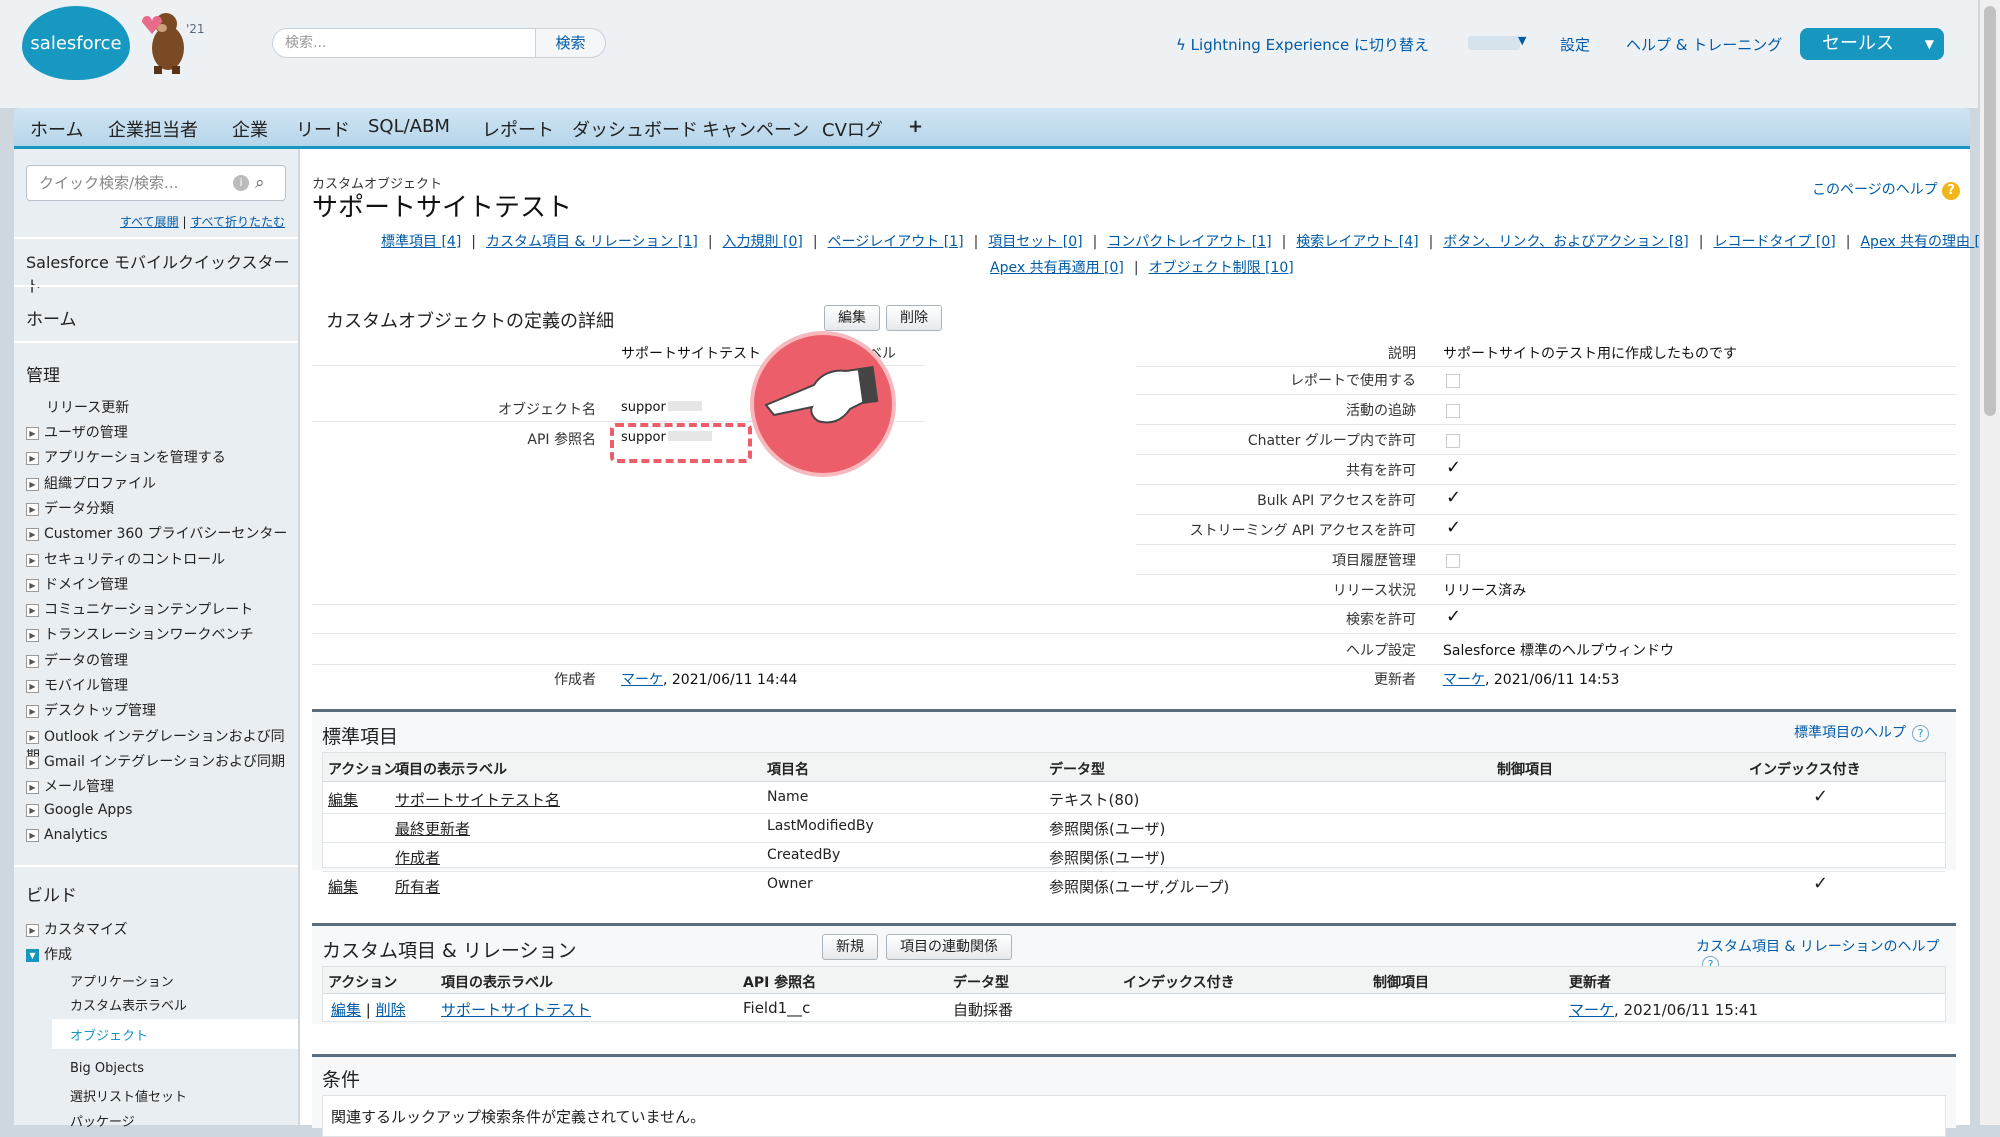 This screenshot has height=1137, width=2000. What do you see at coordinates (241, 183) in the screenshot?
I see `info-icon: i` at bounding box center [241, 183].